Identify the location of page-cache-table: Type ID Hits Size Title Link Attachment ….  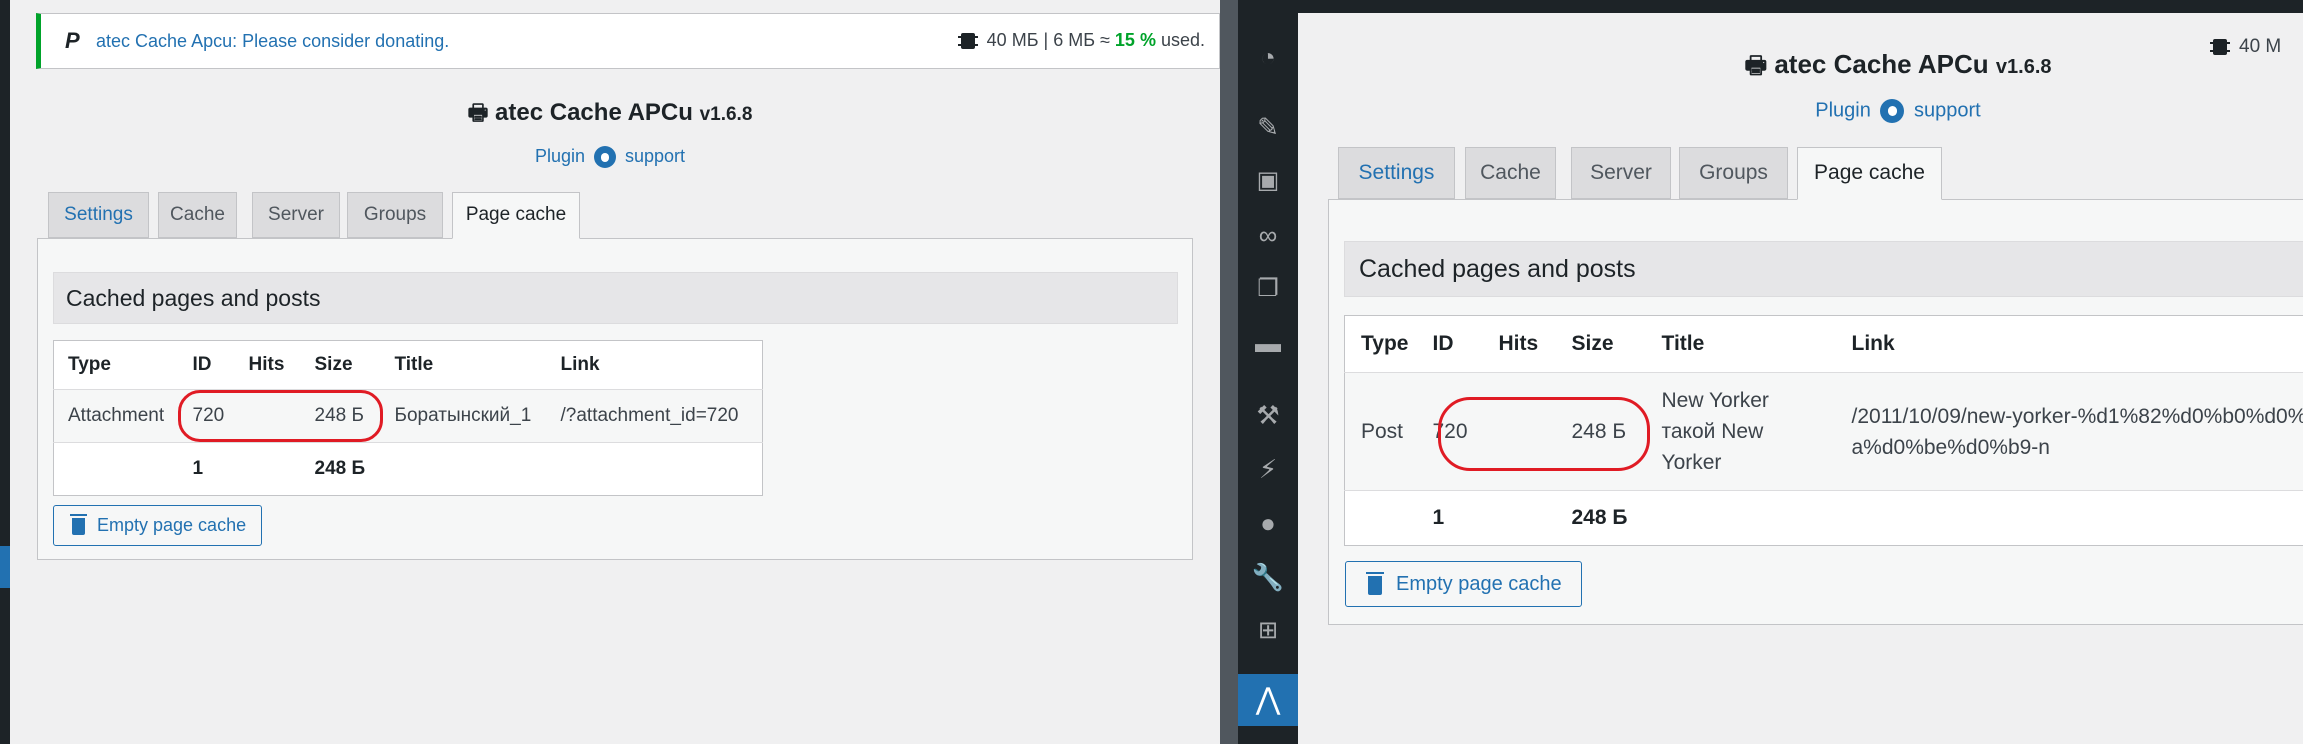
(408, 418).